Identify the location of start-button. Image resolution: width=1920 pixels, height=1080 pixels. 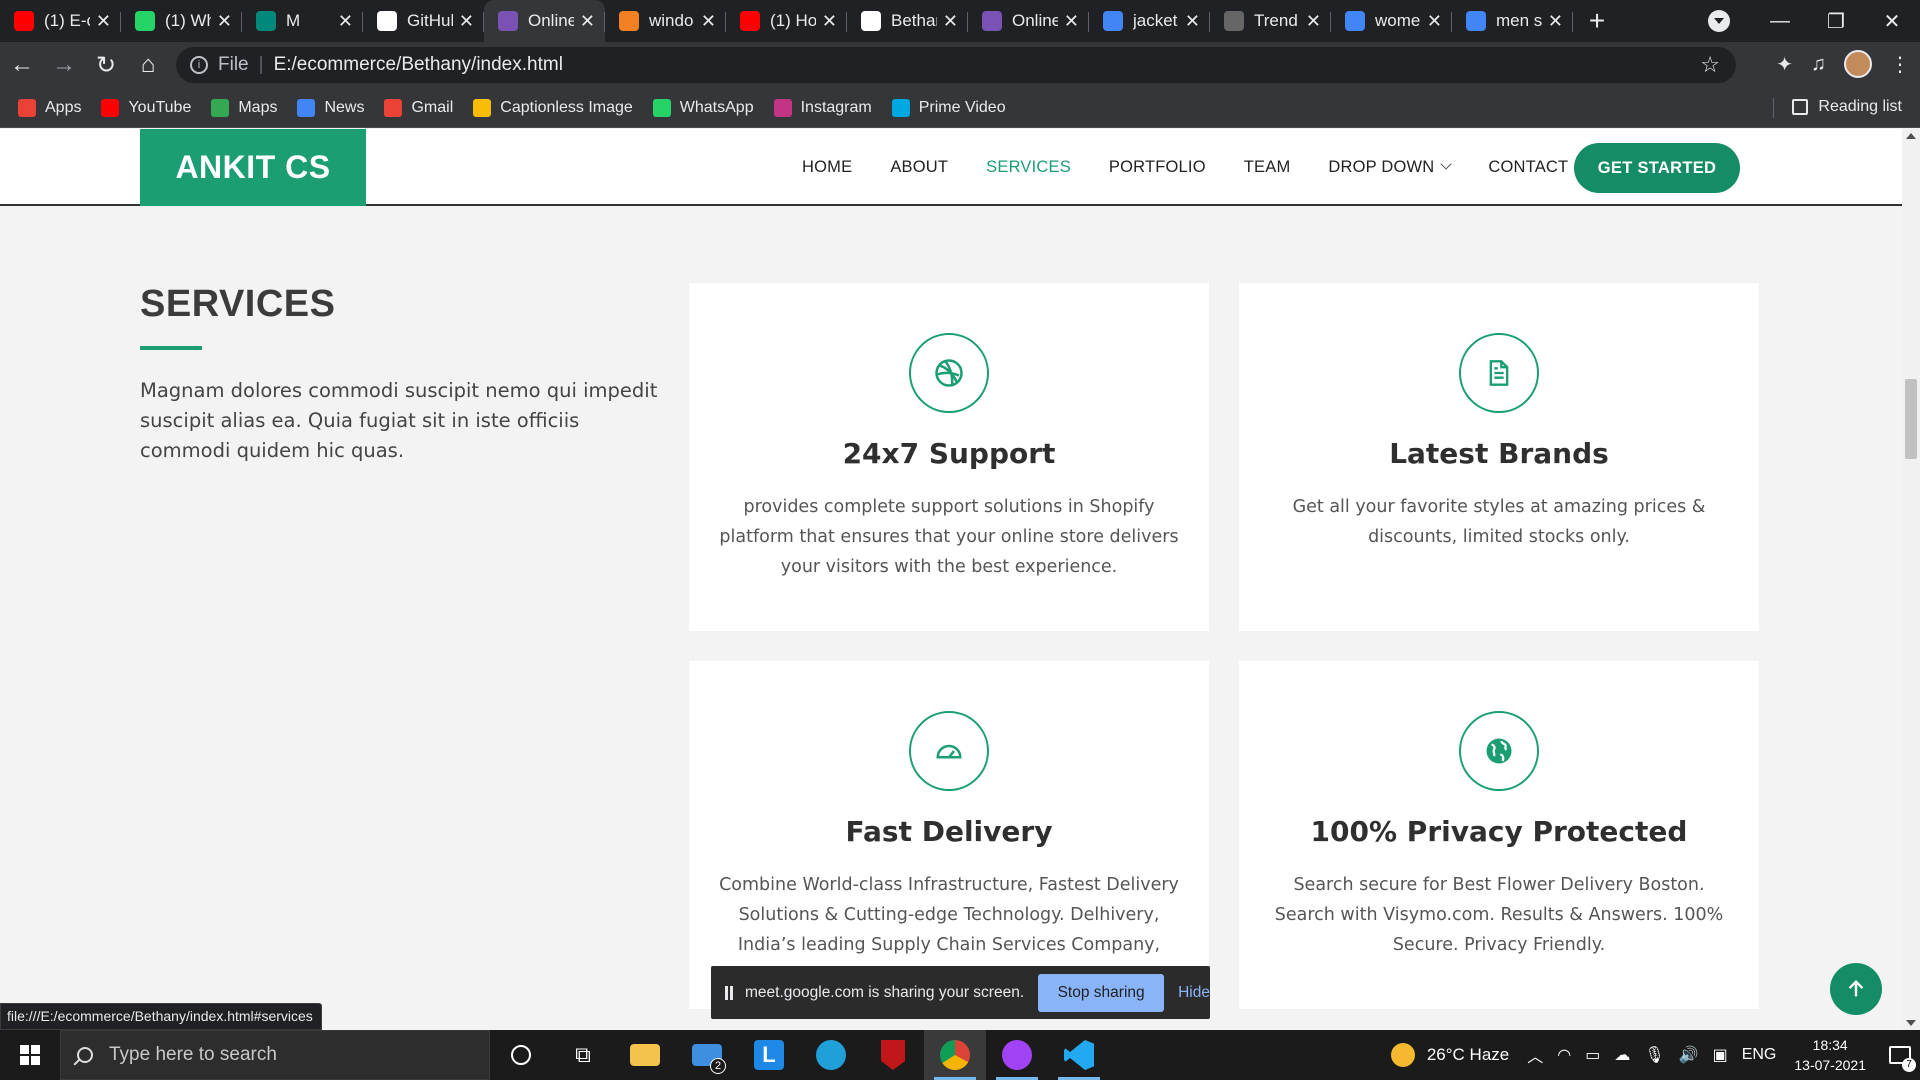
(30, 1055).